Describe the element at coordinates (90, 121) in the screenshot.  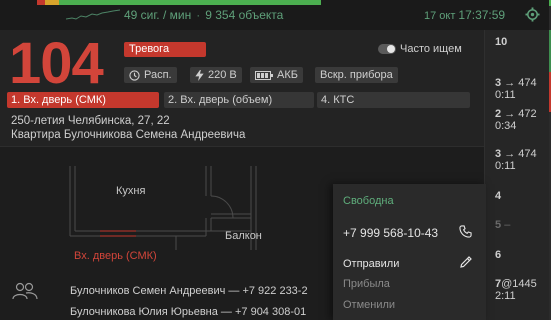
I see `object-address: 250-летия Челябинска, 27, 22` at that location.